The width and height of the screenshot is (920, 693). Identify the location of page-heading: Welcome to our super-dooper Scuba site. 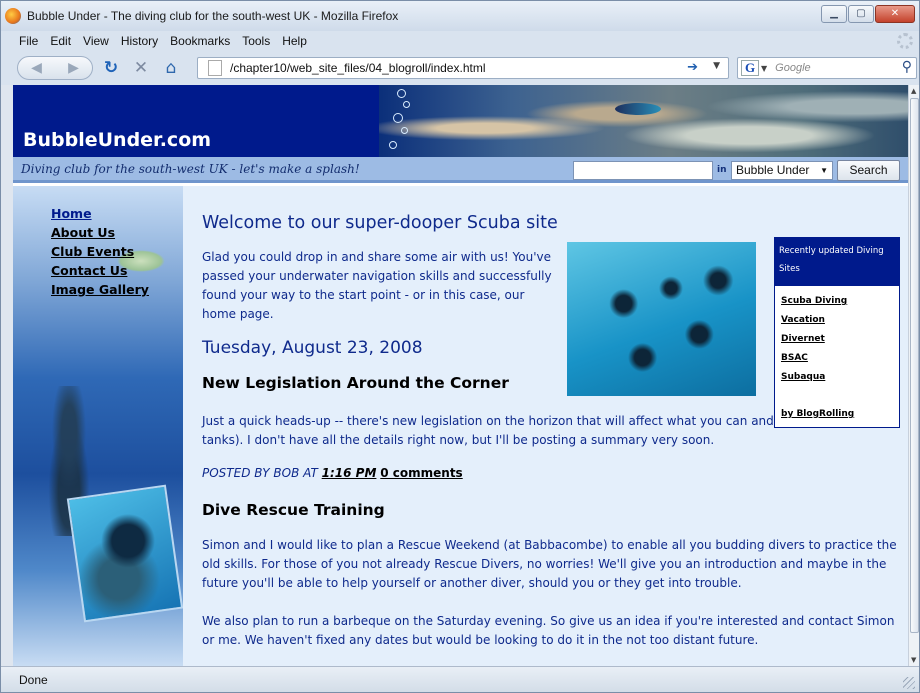
(380, 223).